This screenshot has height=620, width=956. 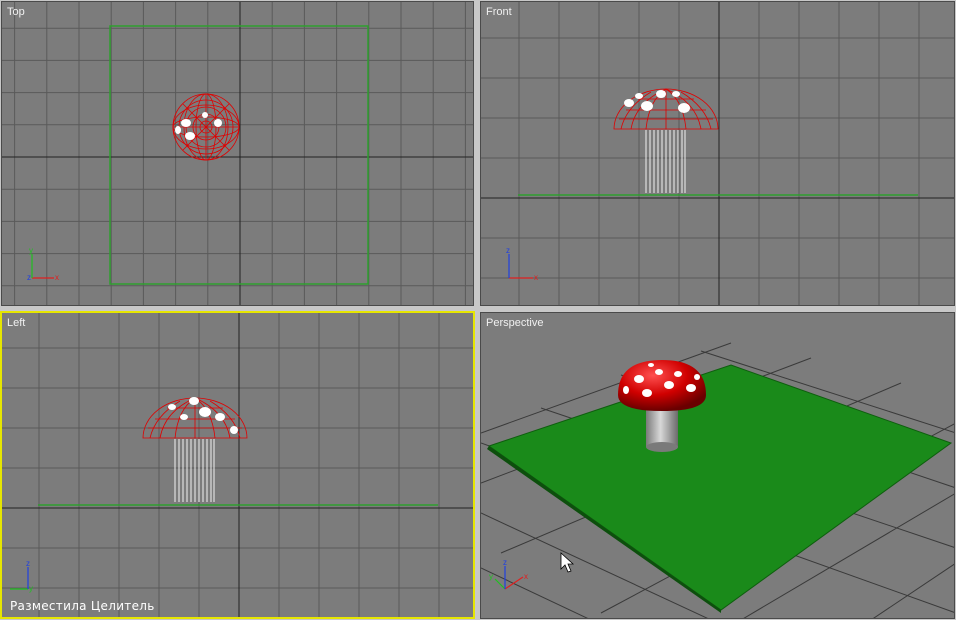 I want to click on viewport-label-front: Front, so click(x=499, y=12).